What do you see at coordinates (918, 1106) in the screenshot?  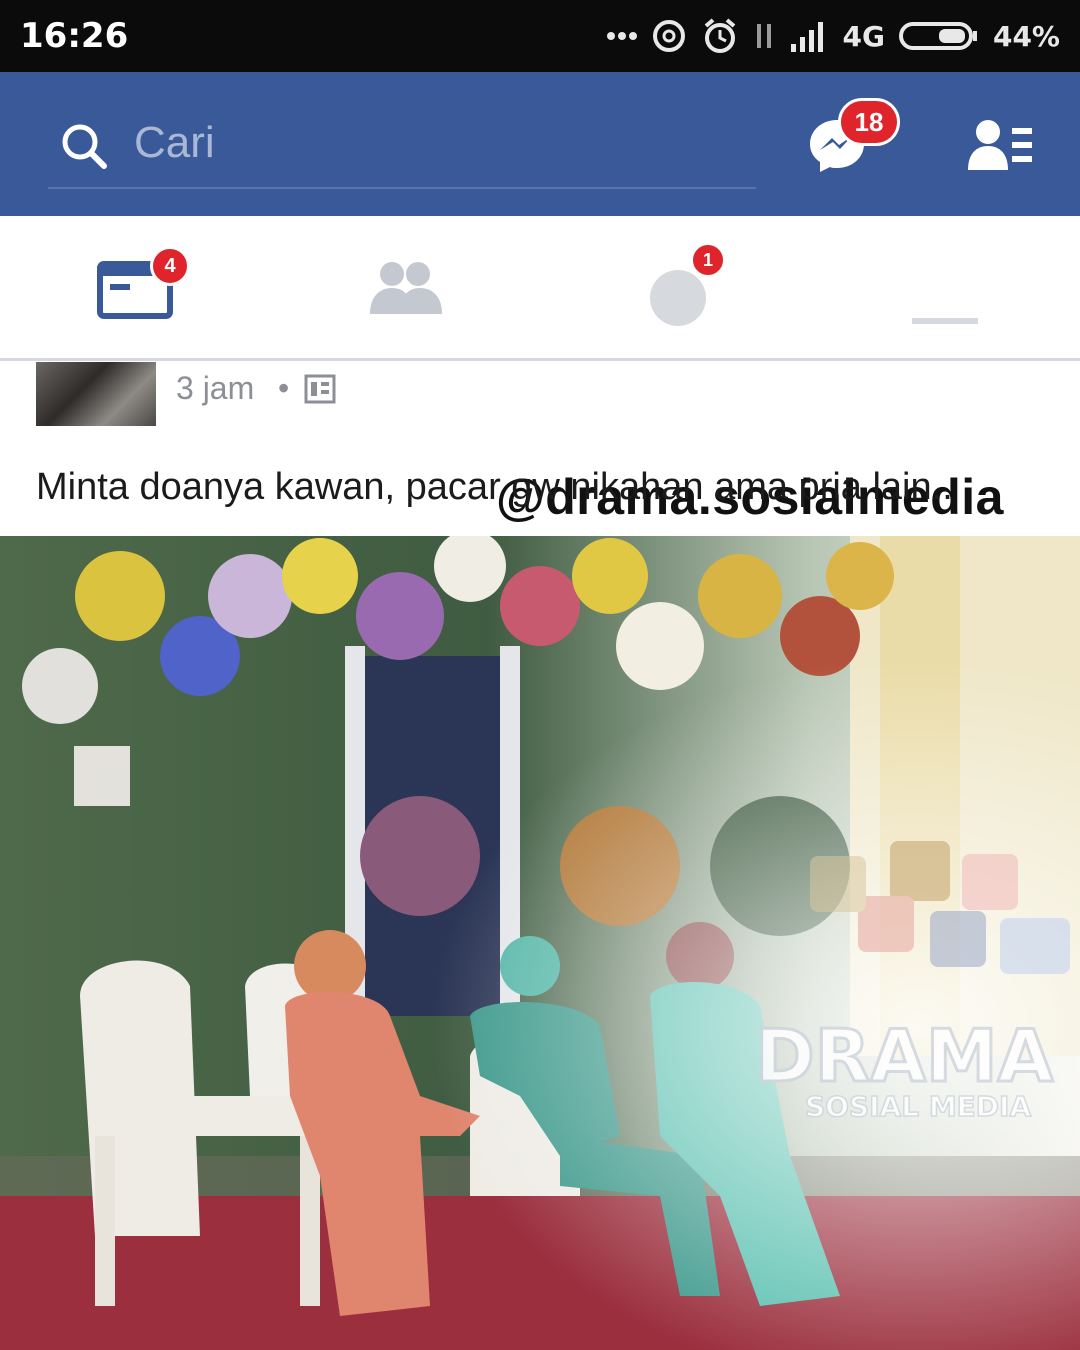 I see `watermark-logo-subtext: SOSIAL MEDIA` at bounding box center [918, 1106].